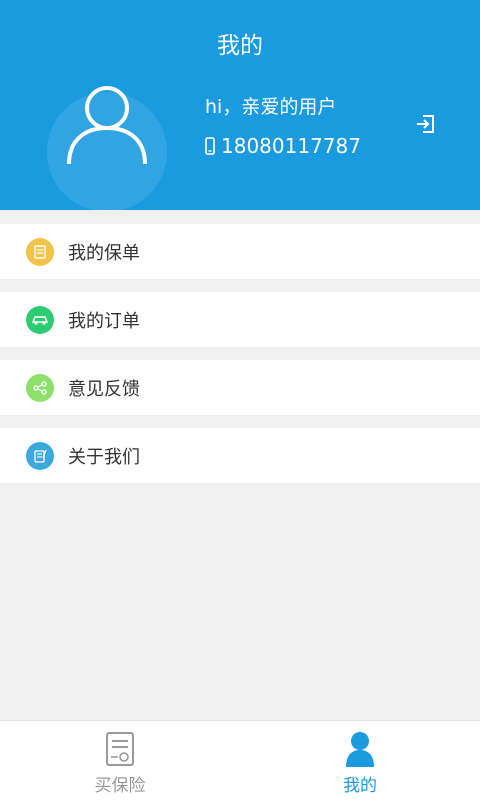  What do you see at coordinates (360, 749) in the screenshot?
I see `person-icon` at bounding box center [360, 749].